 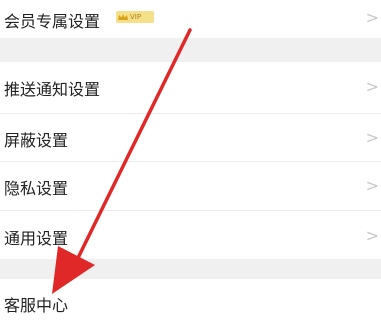 I want to click on settings-item-vip: 会员专属设置 VIP >, so click(x=190, y=19).